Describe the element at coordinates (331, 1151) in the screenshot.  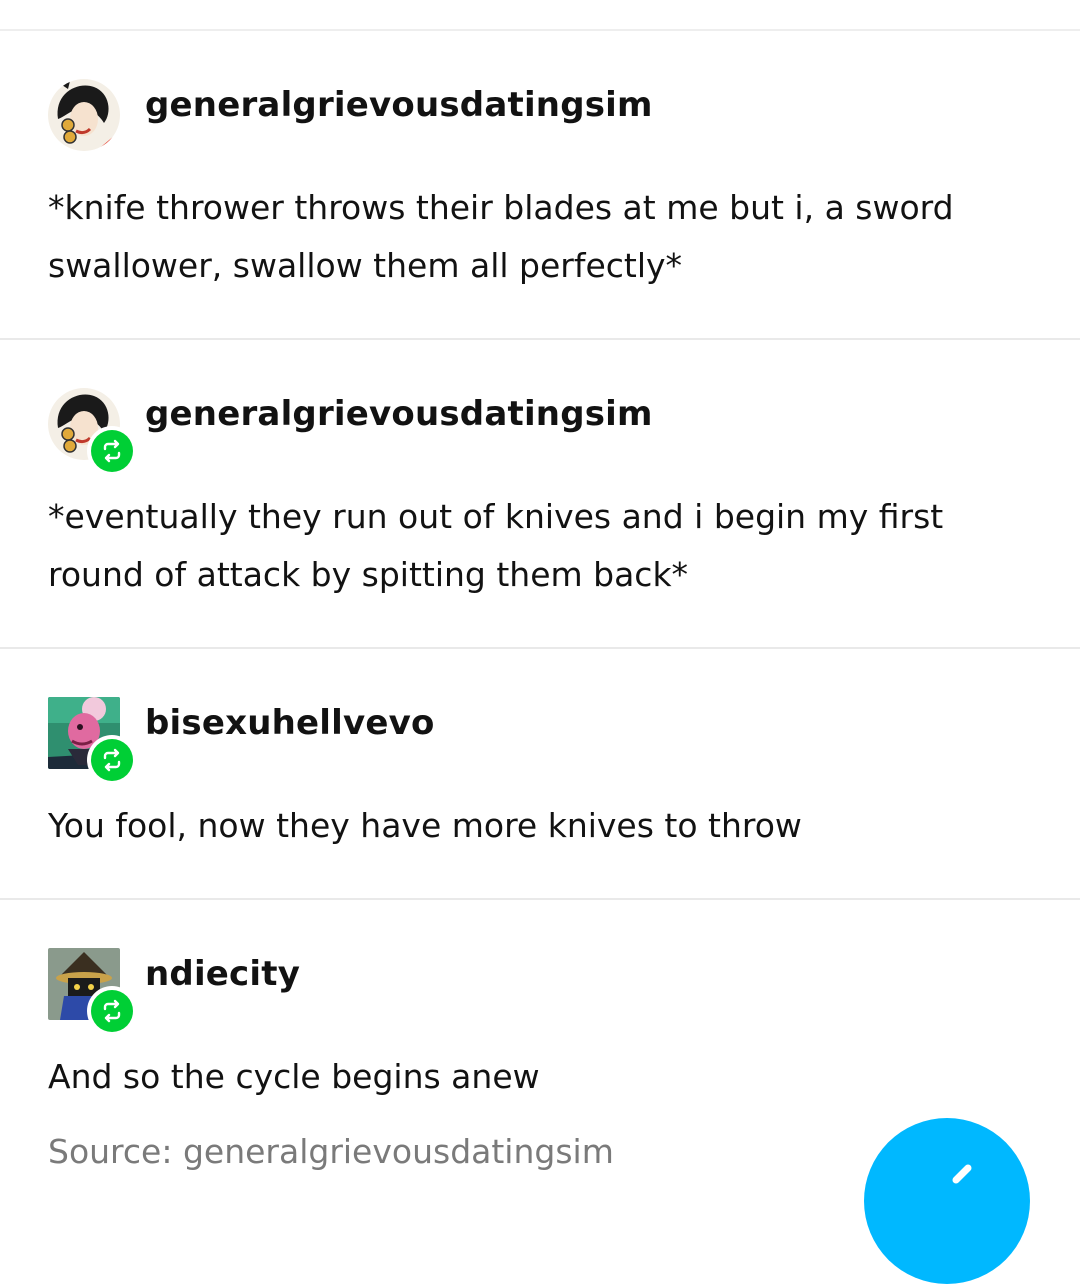
I see `source-link: Source: generalgrievousdatingsim` at that location.